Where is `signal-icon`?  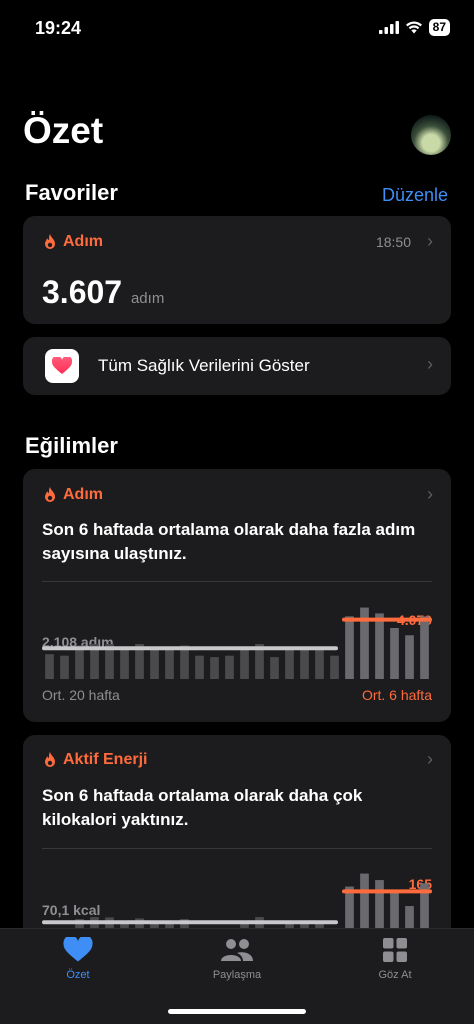 signal-icon is located at coordinates (388, 27).